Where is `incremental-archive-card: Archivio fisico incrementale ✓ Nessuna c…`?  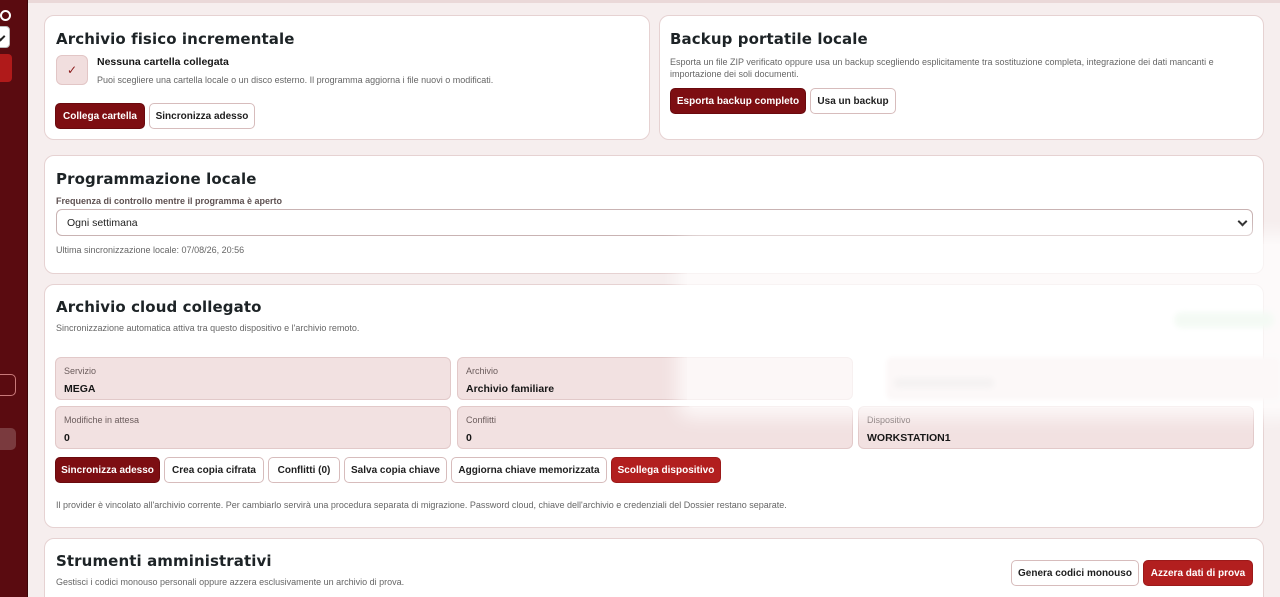 incremental-archive-card: Archivio fisico incrementale ✓ Nessuna c… is located at coordinates (347, 77).